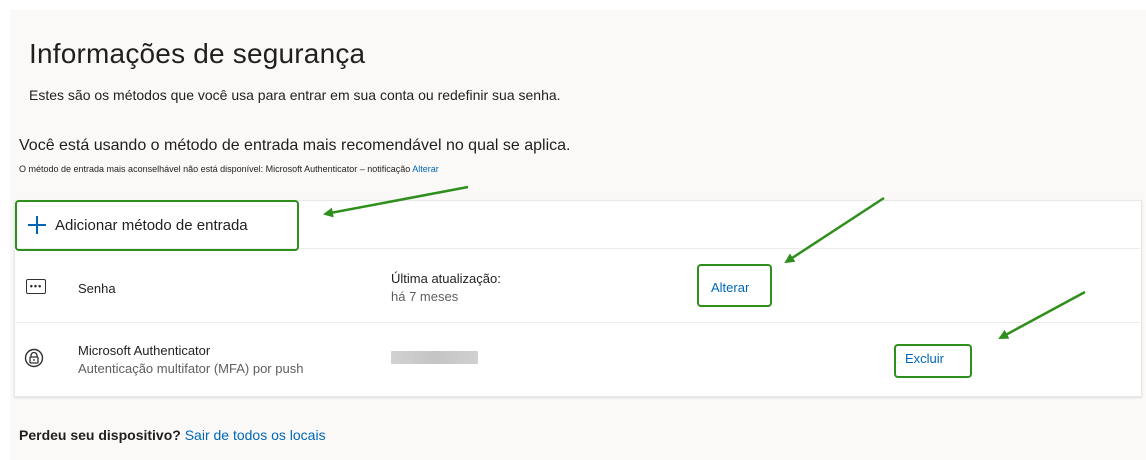 This screenshot has width=1146, height=460. Describe the element at coordinates (34, 358) in the screenshot. I see `authenticator-lock-icon` at that location.